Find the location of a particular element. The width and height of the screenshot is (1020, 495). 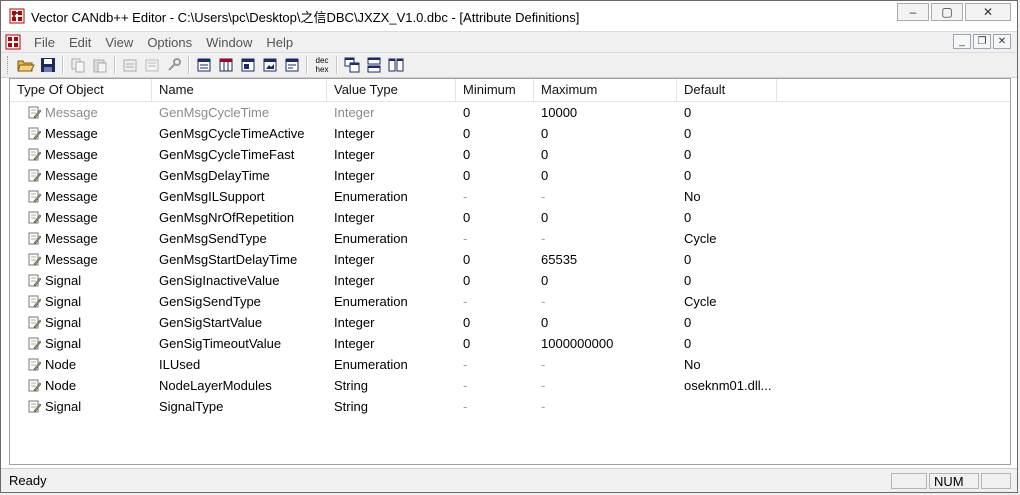

tile-horizontal-button is located at coordinates (374, 65).